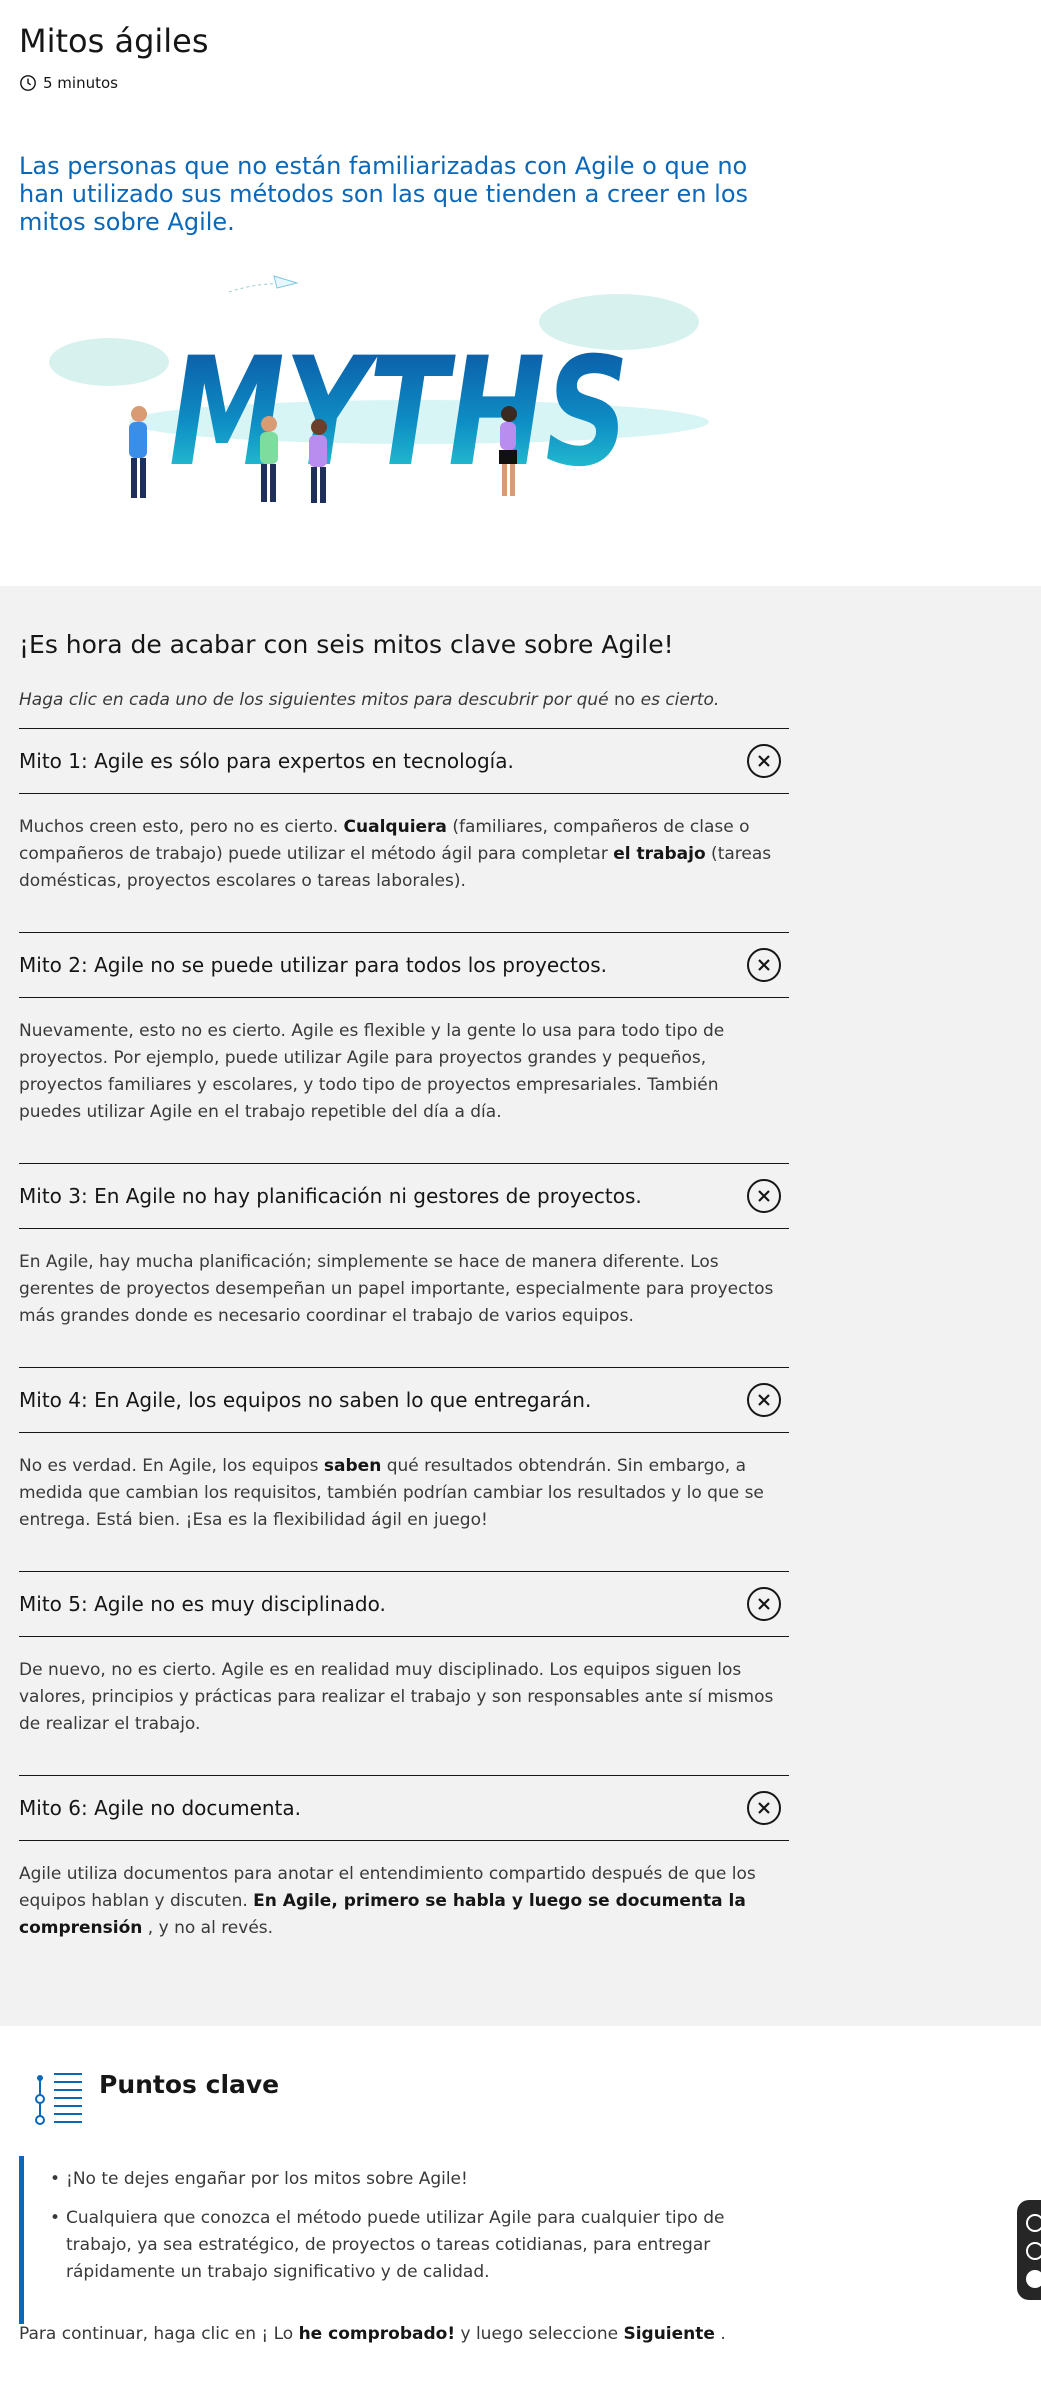 The height and width of the screenshot is (2394, 1041). What do you see at coordinates (189, 2084) in the screenshot?
I see `key-points-title: Puntos clave` at bounding box center [189, 2084].